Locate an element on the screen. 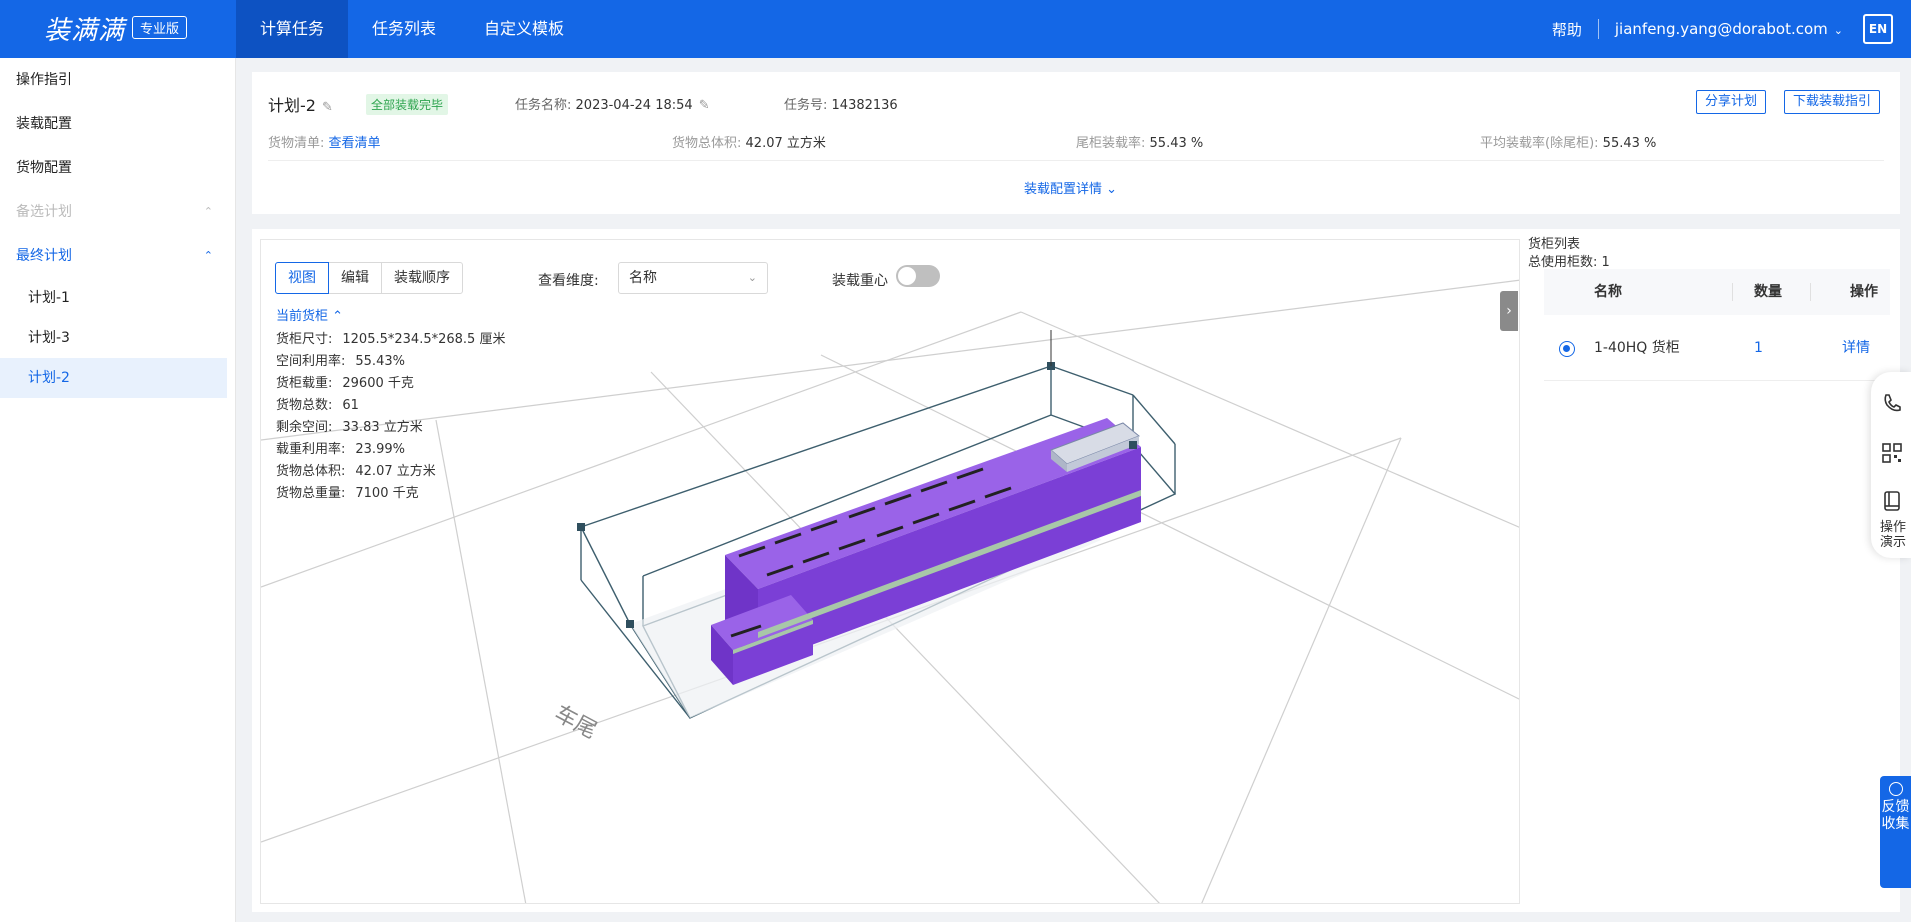 This screenshot has width=1911, height=922. stat-label: 载重利用率: is located at coordinates (311, 449).